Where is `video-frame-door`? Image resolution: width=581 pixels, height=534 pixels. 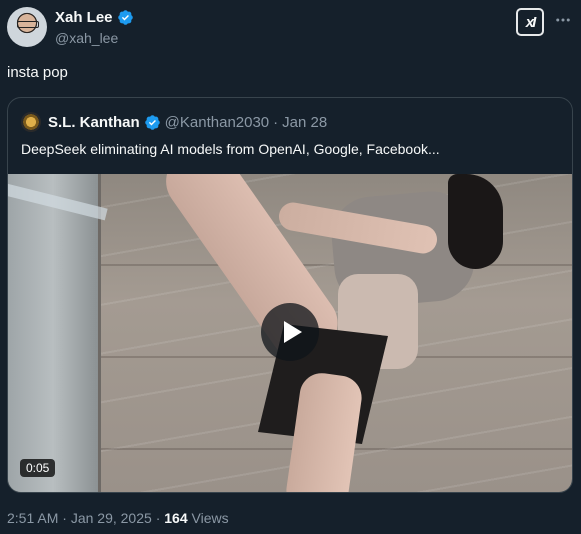
video-frame-door is located at coordinates (54, 333).